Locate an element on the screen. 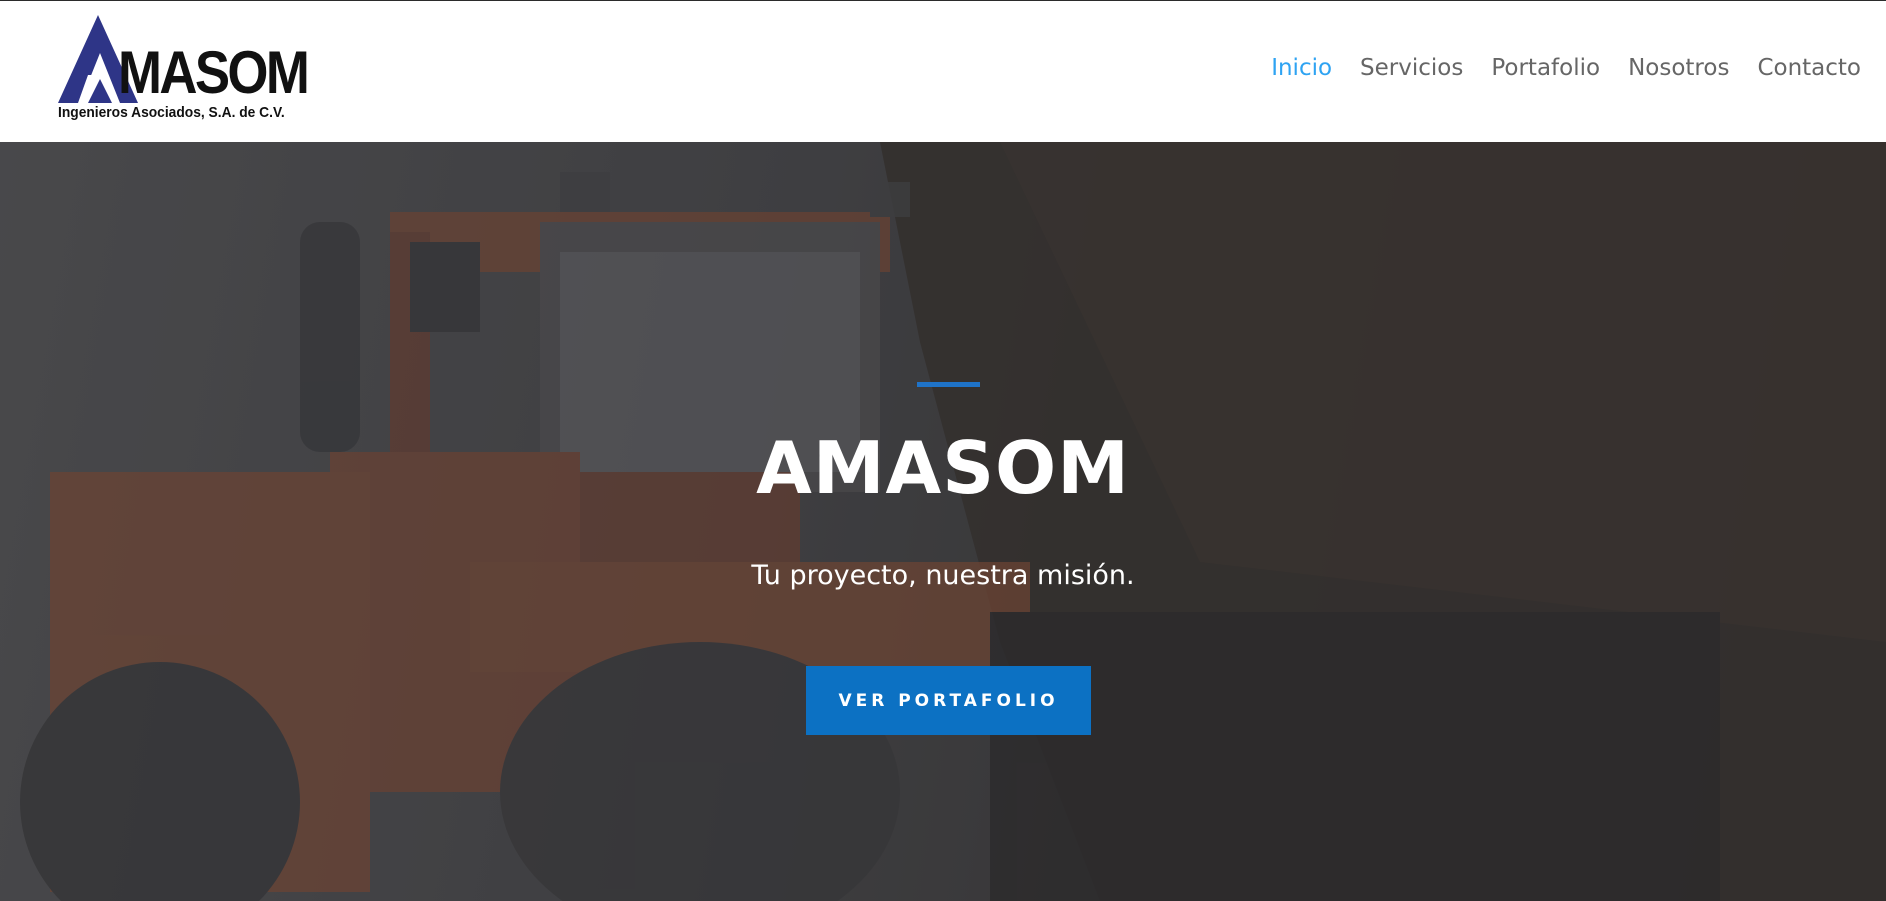 This screenshot has width=1886, height=901. nav-link-inicio: Inicio is located at coordinates (1301, 69).